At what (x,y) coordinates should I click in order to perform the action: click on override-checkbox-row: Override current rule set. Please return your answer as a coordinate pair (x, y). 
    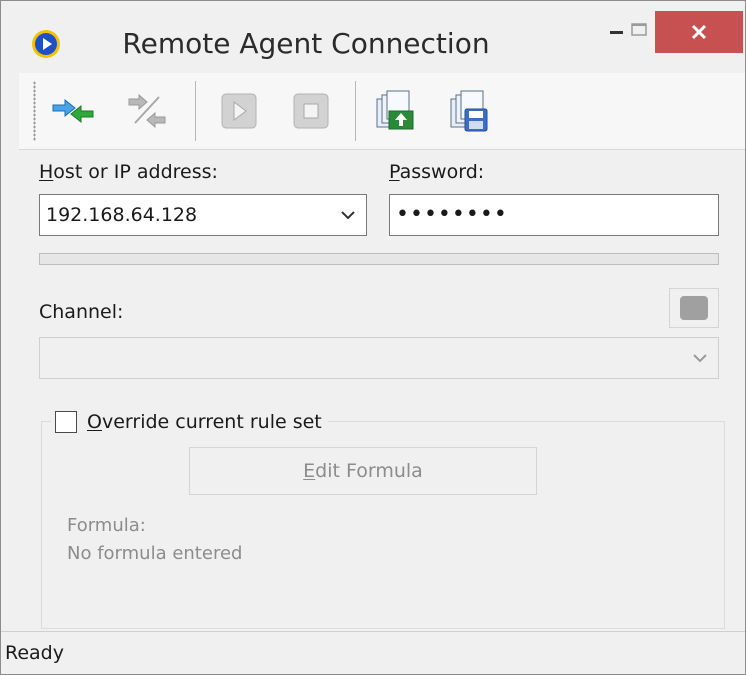
    Looking at the image, I should click on (189, 422).